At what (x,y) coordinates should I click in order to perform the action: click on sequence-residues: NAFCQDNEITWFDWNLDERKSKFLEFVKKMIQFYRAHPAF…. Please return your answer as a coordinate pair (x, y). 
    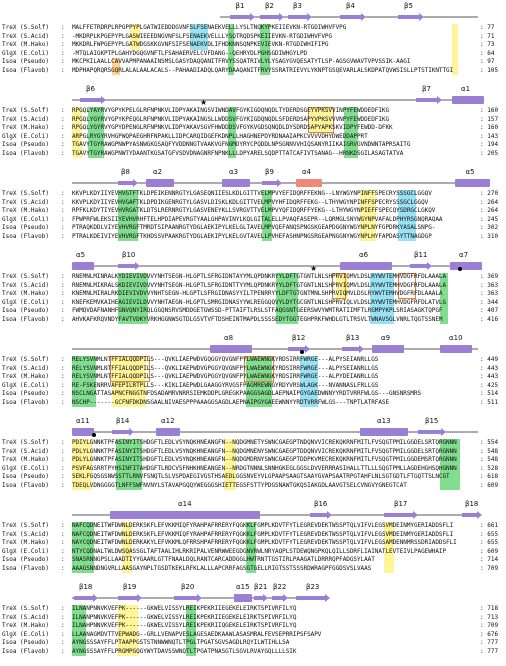
    Looking at the image, I should click on (263, 534).